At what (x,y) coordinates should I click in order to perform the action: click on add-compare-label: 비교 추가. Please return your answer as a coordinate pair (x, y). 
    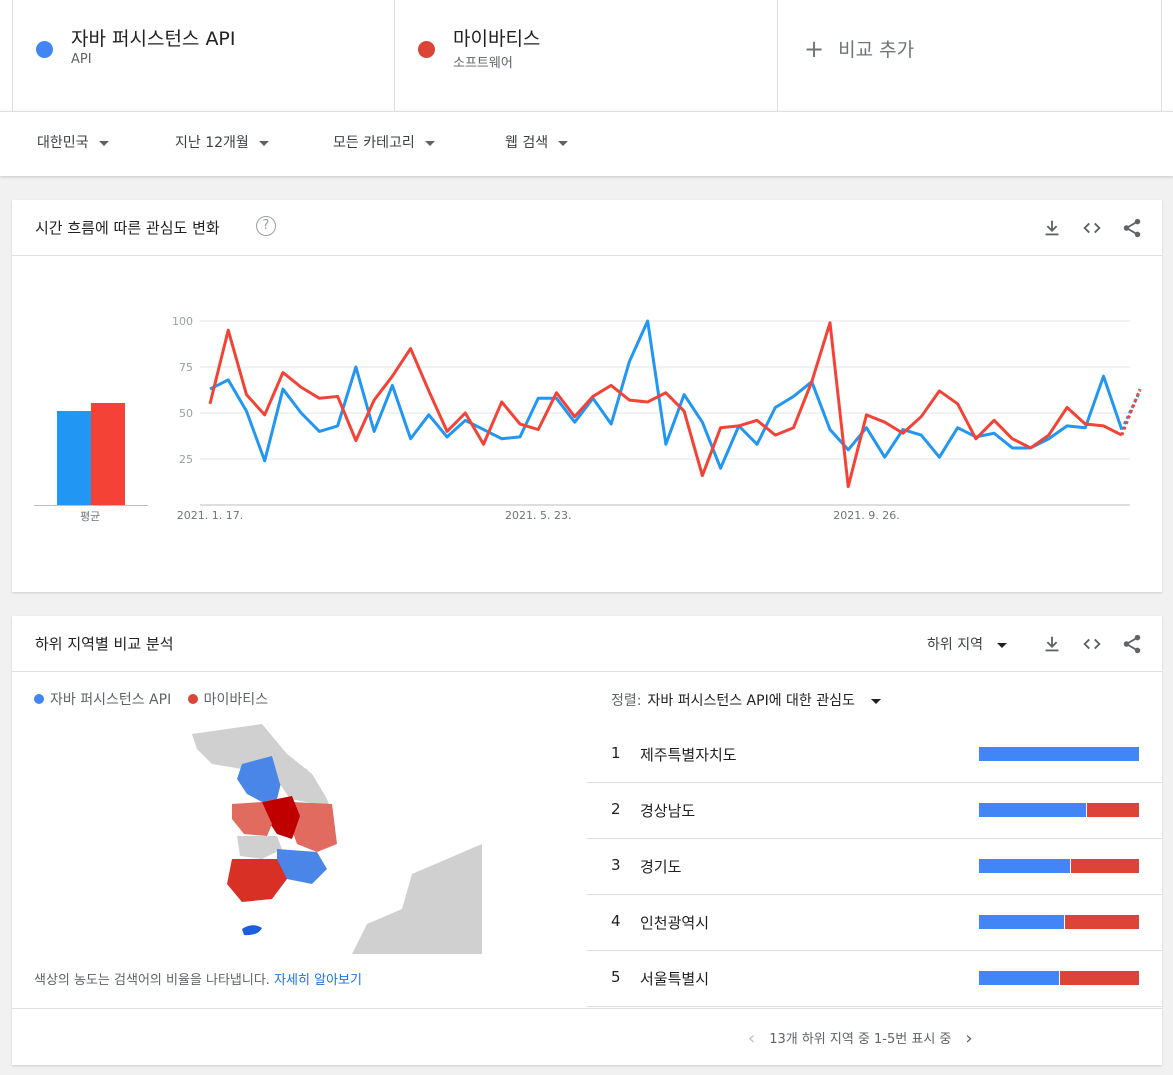
    Looking at the image, I should click on (876, 50).